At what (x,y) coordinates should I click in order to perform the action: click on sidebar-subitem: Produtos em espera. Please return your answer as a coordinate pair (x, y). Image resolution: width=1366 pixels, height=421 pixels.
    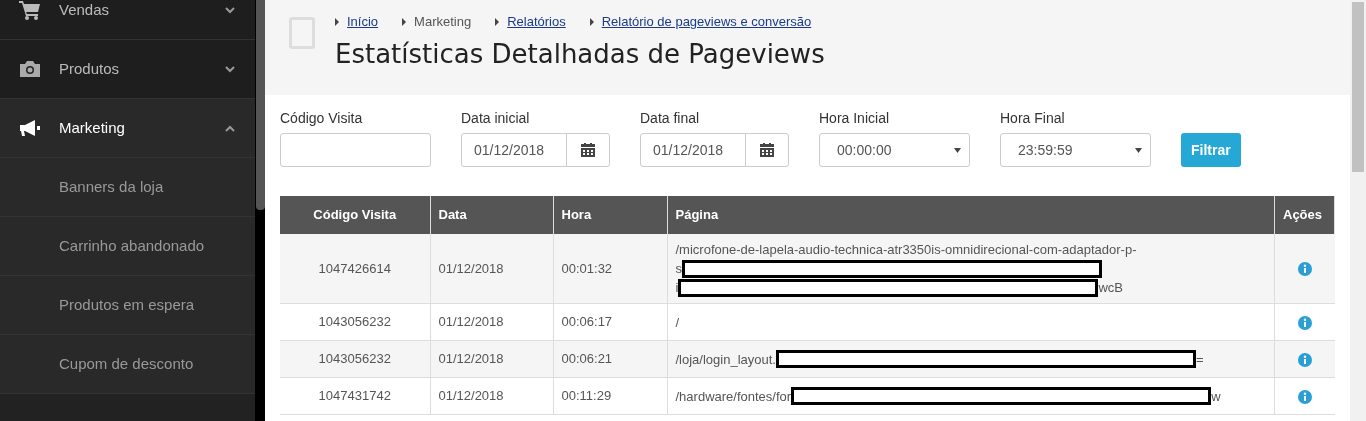
    Looking at the image, I should click on (127, 305).